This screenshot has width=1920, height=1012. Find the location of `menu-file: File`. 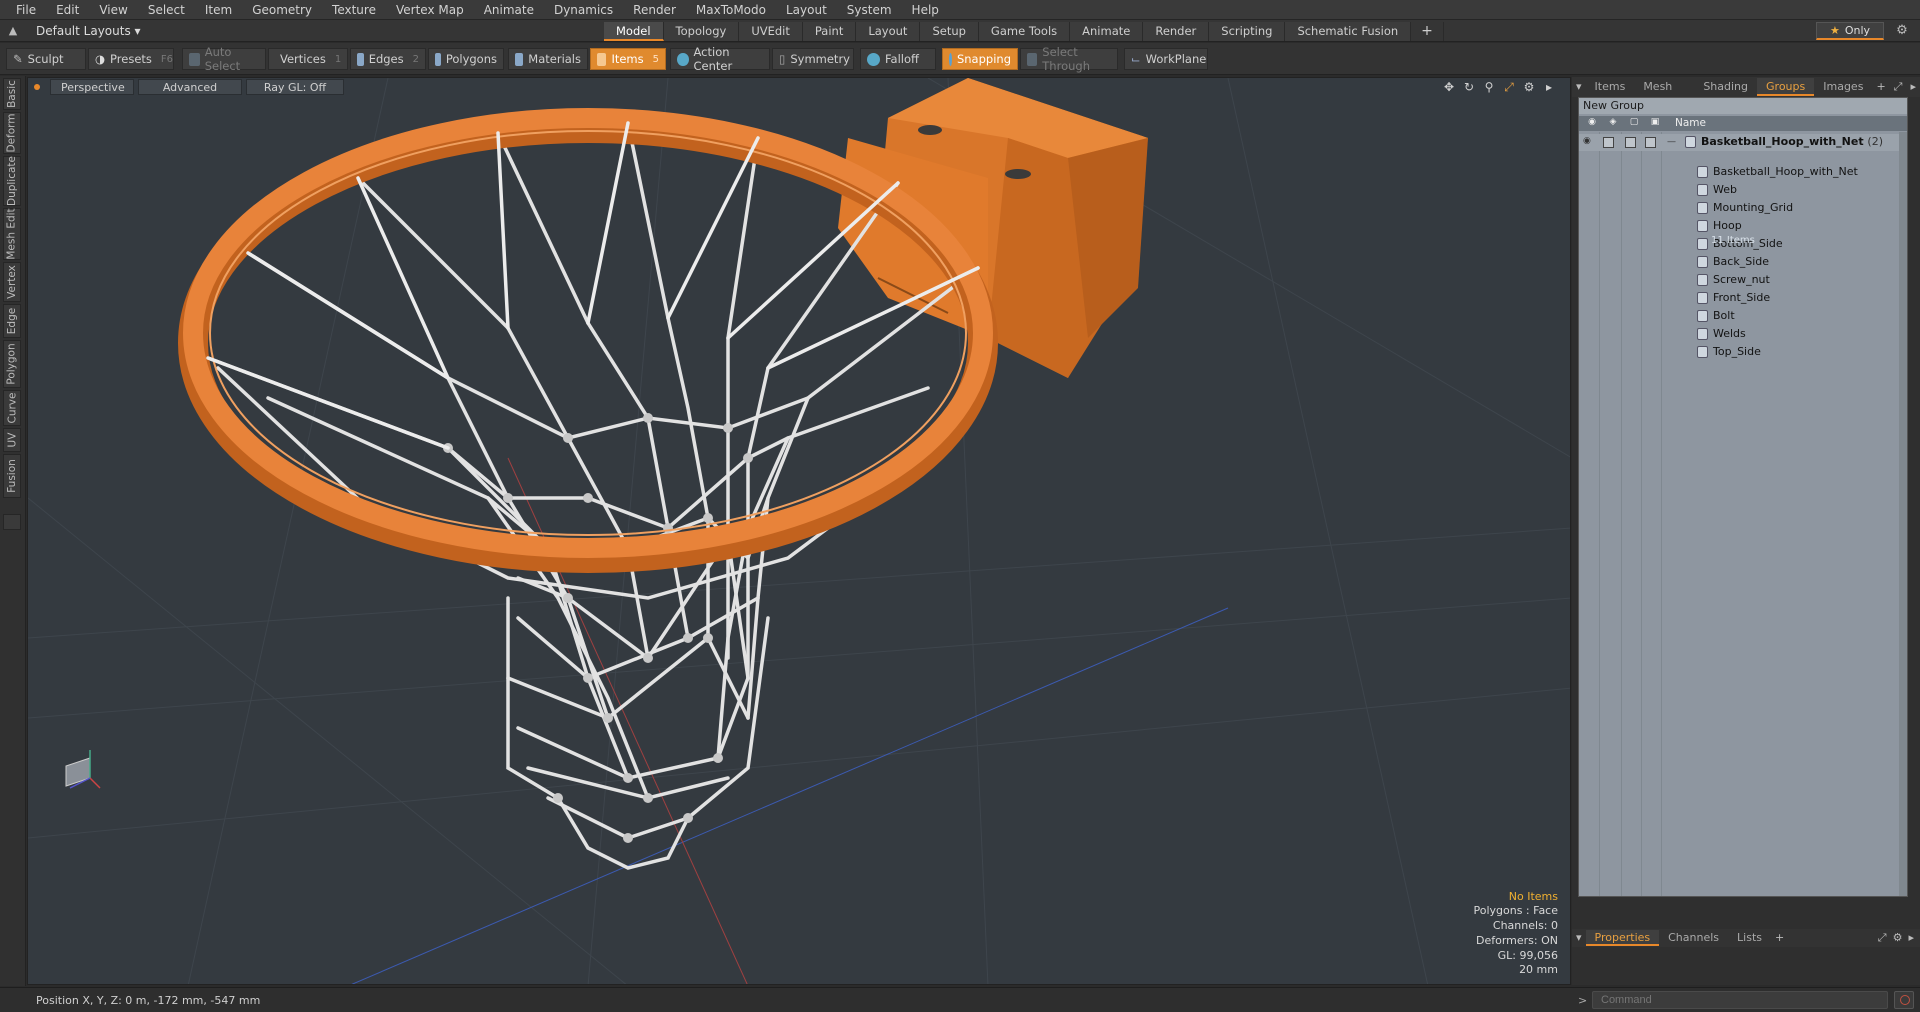

menu-file: File is located at coordinates (26, 10).